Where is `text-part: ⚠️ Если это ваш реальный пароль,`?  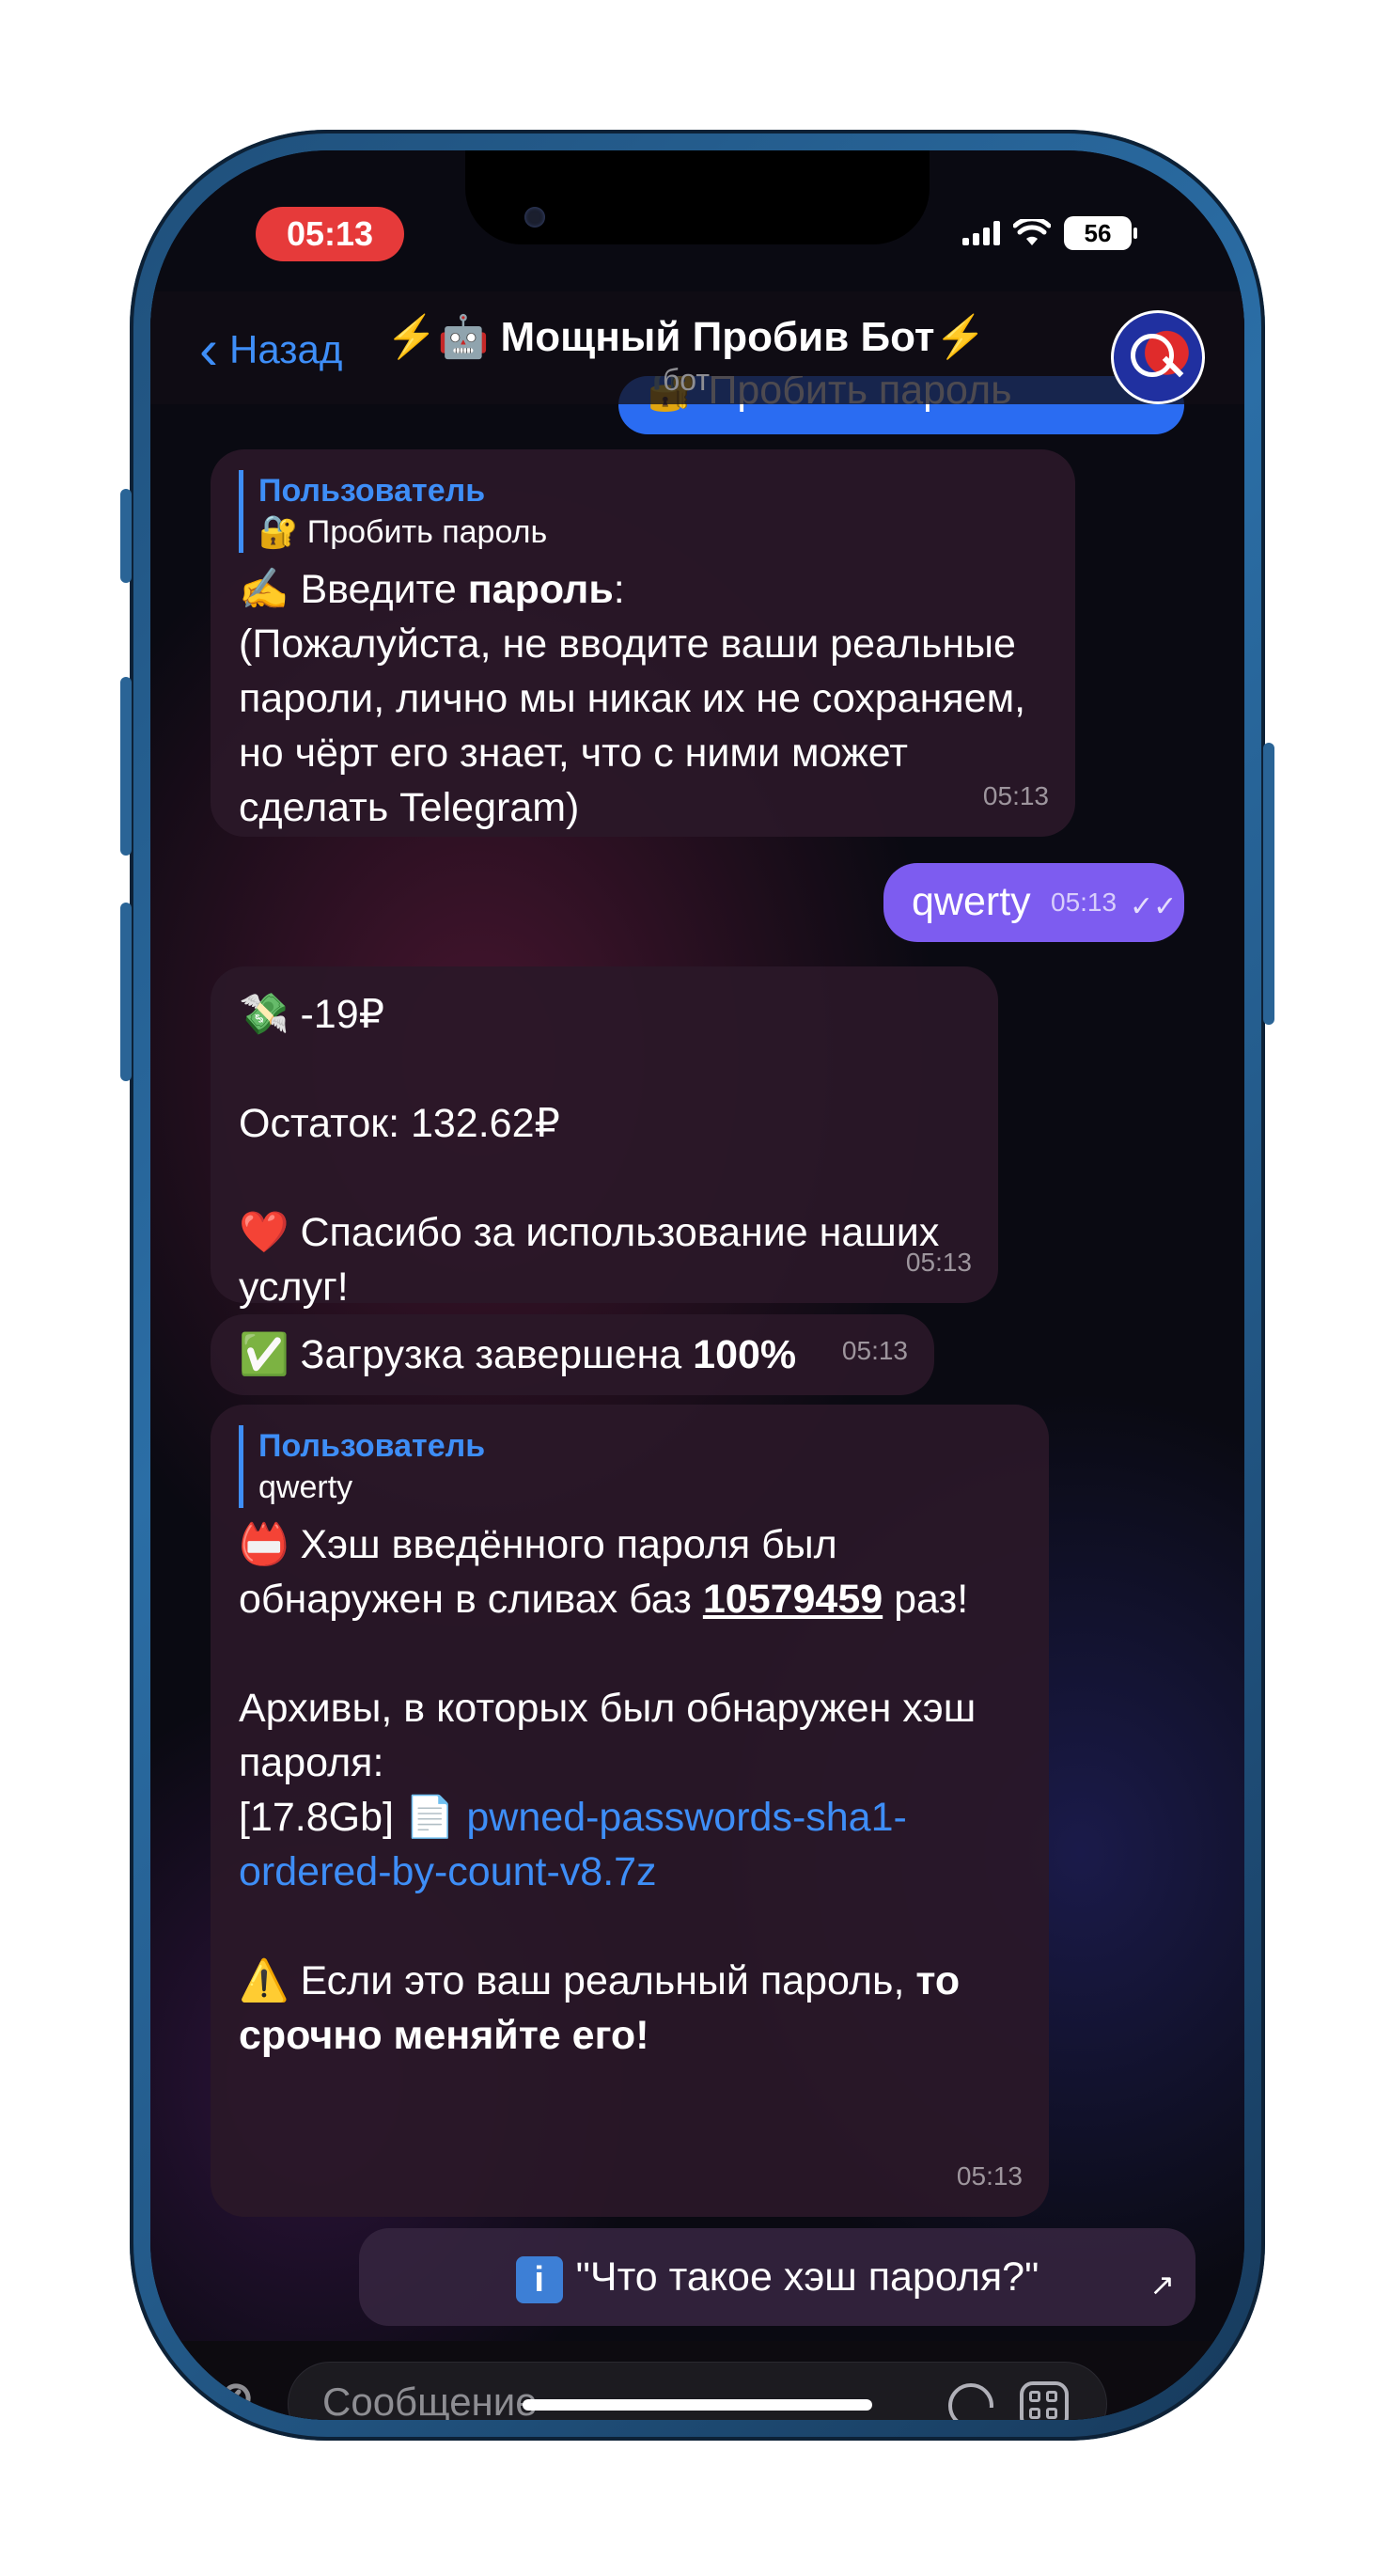
text-part: ⚠️ Если это ваш реальный пароль, is located at coordinates (577, 1981).